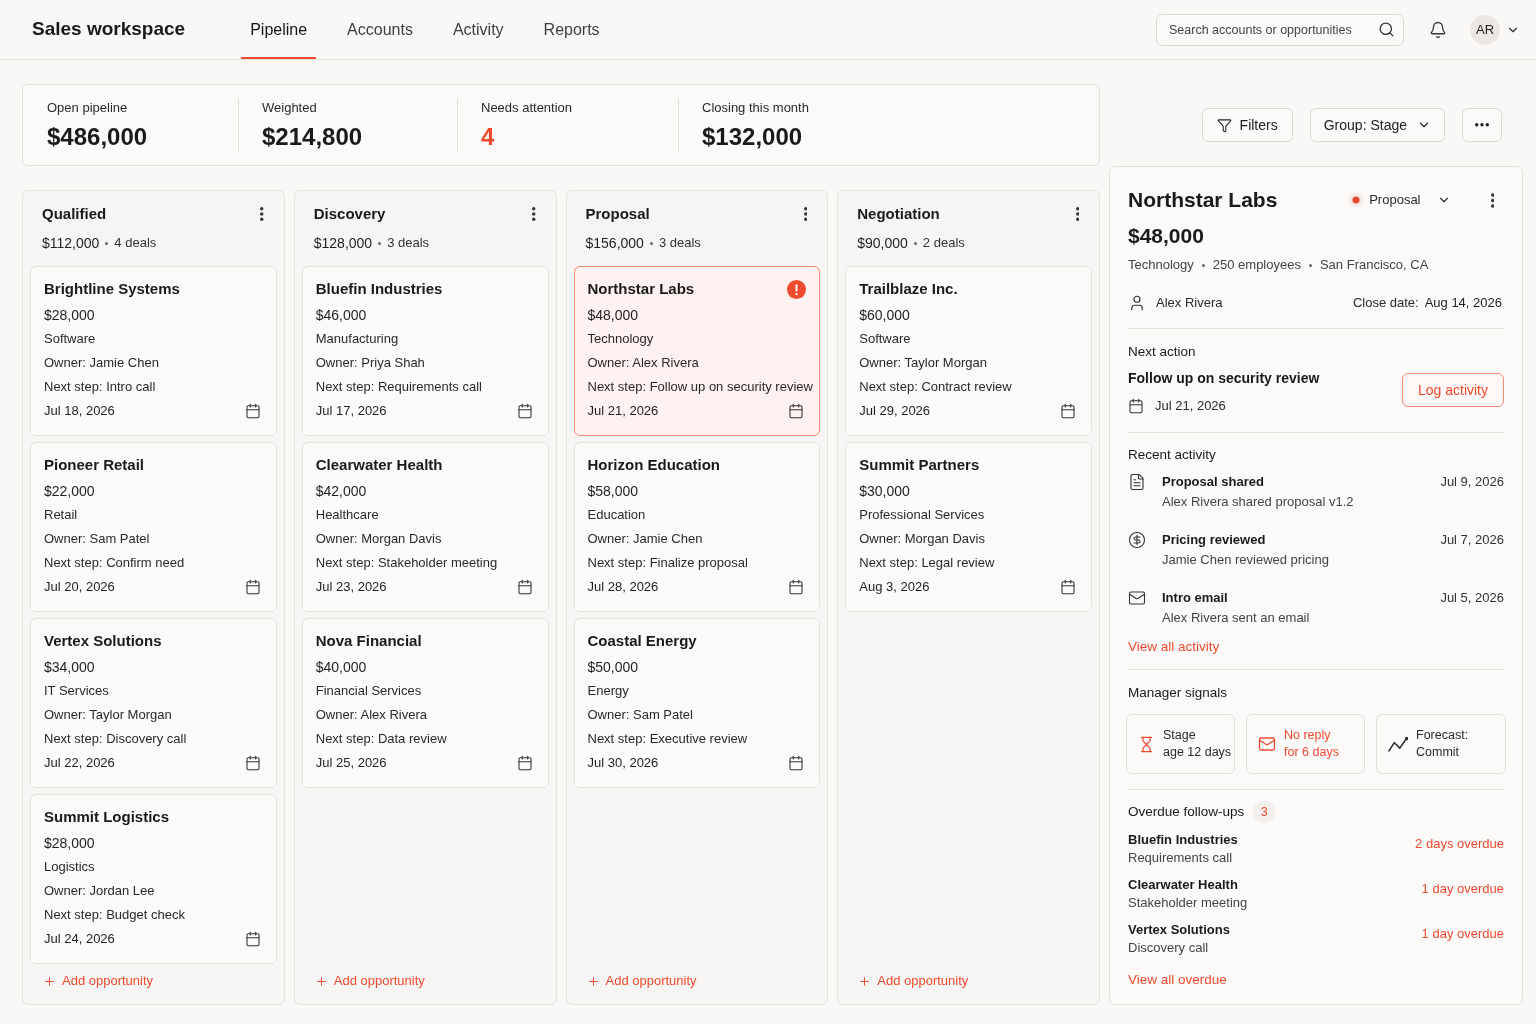 This screenshot has width=1536, height=1024. I want to click on column-total: $112,000, so click(71, 243).